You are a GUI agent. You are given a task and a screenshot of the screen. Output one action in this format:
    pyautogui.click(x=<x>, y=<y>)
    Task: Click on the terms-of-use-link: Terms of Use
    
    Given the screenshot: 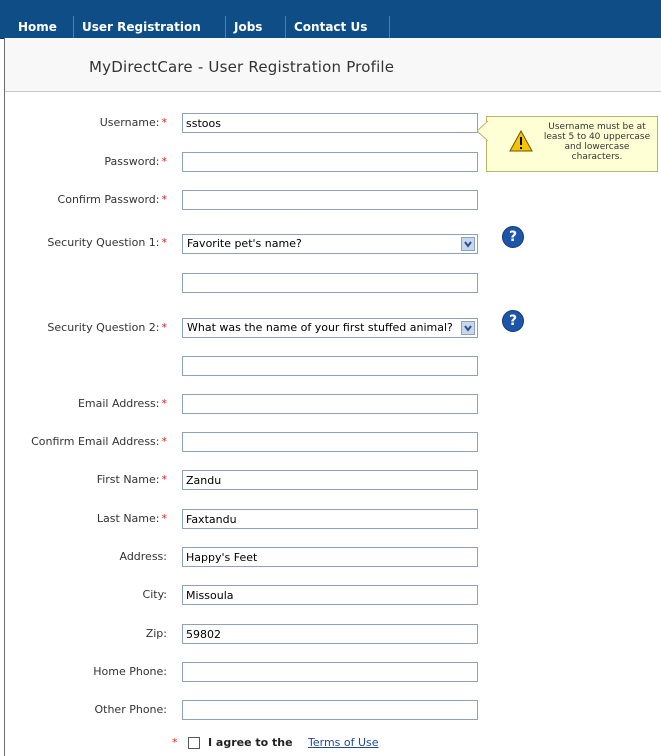 What is the action you would take?
    pyautogui.click(x=343, y=742)
    